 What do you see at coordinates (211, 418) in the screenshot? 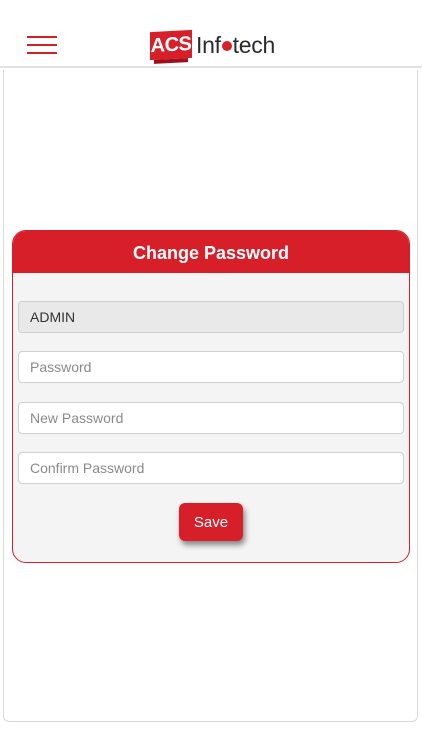
I see `new-password-input` at bounding box center [211, 418].